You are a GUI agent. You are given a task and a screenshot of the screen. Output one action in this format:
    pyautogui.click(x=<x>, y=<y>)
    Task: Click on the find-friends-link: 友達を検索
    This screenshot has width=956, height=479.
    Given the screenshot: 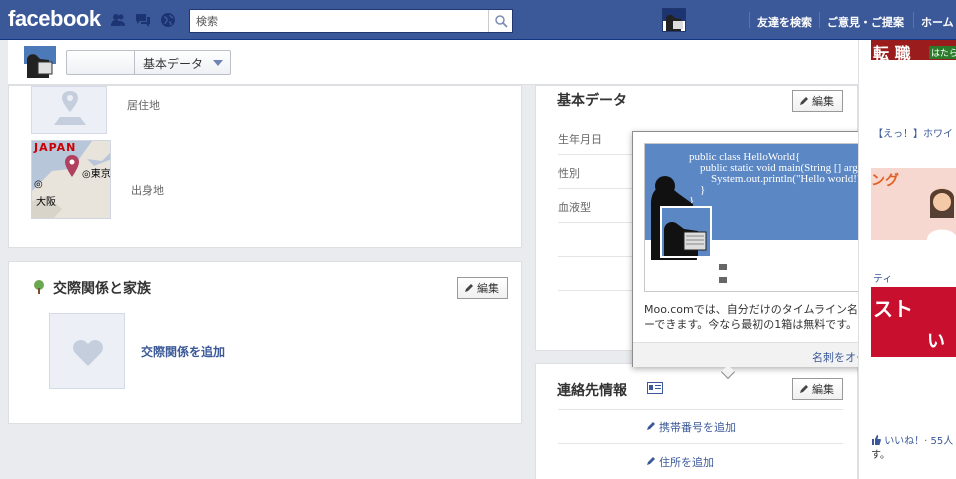 What is the action you would take?
    pyautogui.click(x=784, y=22)
    